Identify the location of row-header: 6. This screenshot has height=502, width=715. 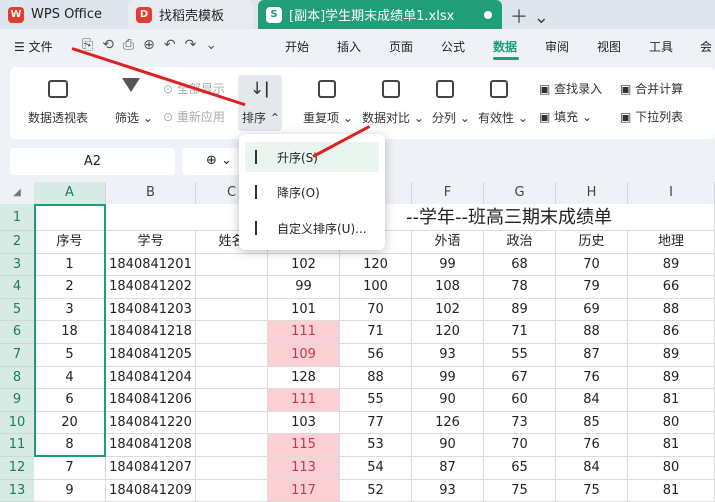
(17, 332).